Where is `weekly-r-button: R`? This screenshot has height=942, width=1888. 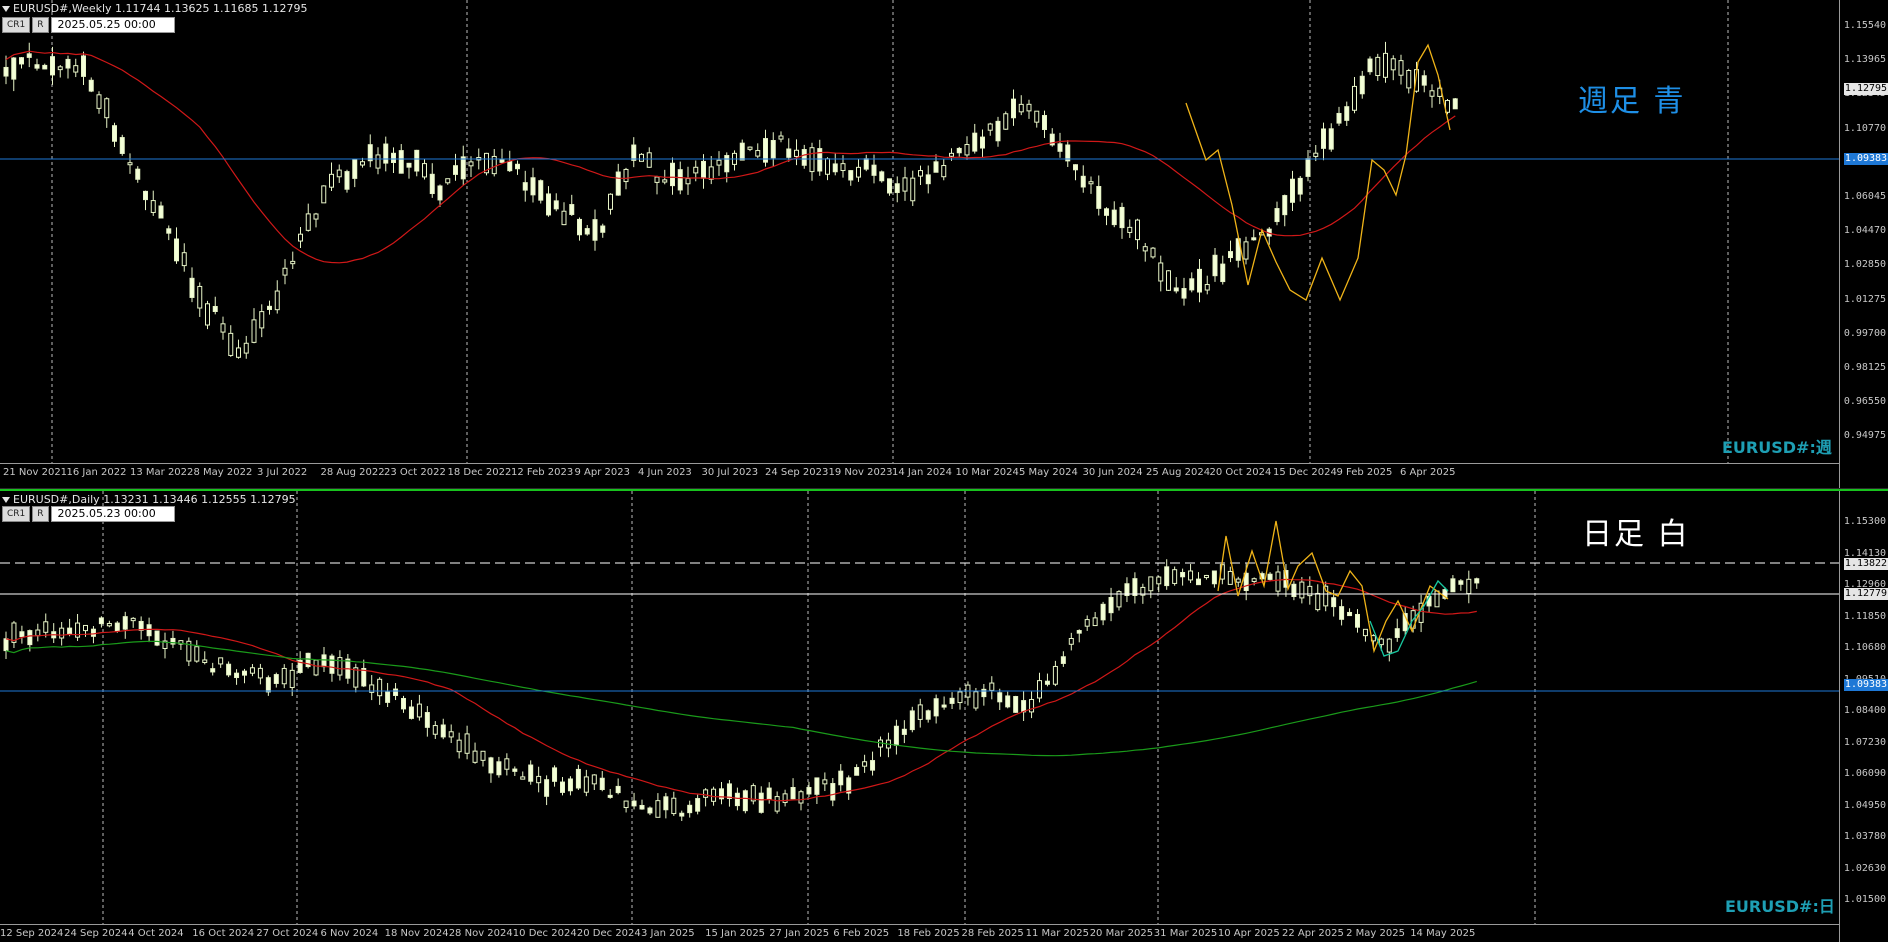 weekly-r-button: R is located at coordinates (40, 25).